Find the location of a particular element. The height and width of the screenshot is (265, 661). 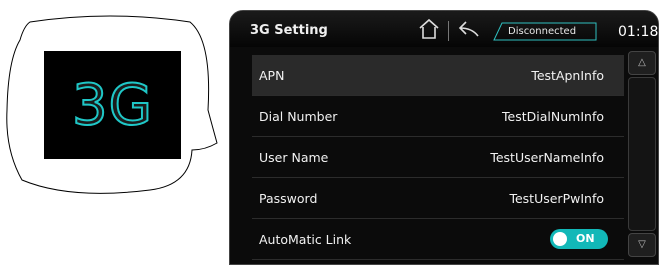

row-label: Password is located at coordinates (288, 198).